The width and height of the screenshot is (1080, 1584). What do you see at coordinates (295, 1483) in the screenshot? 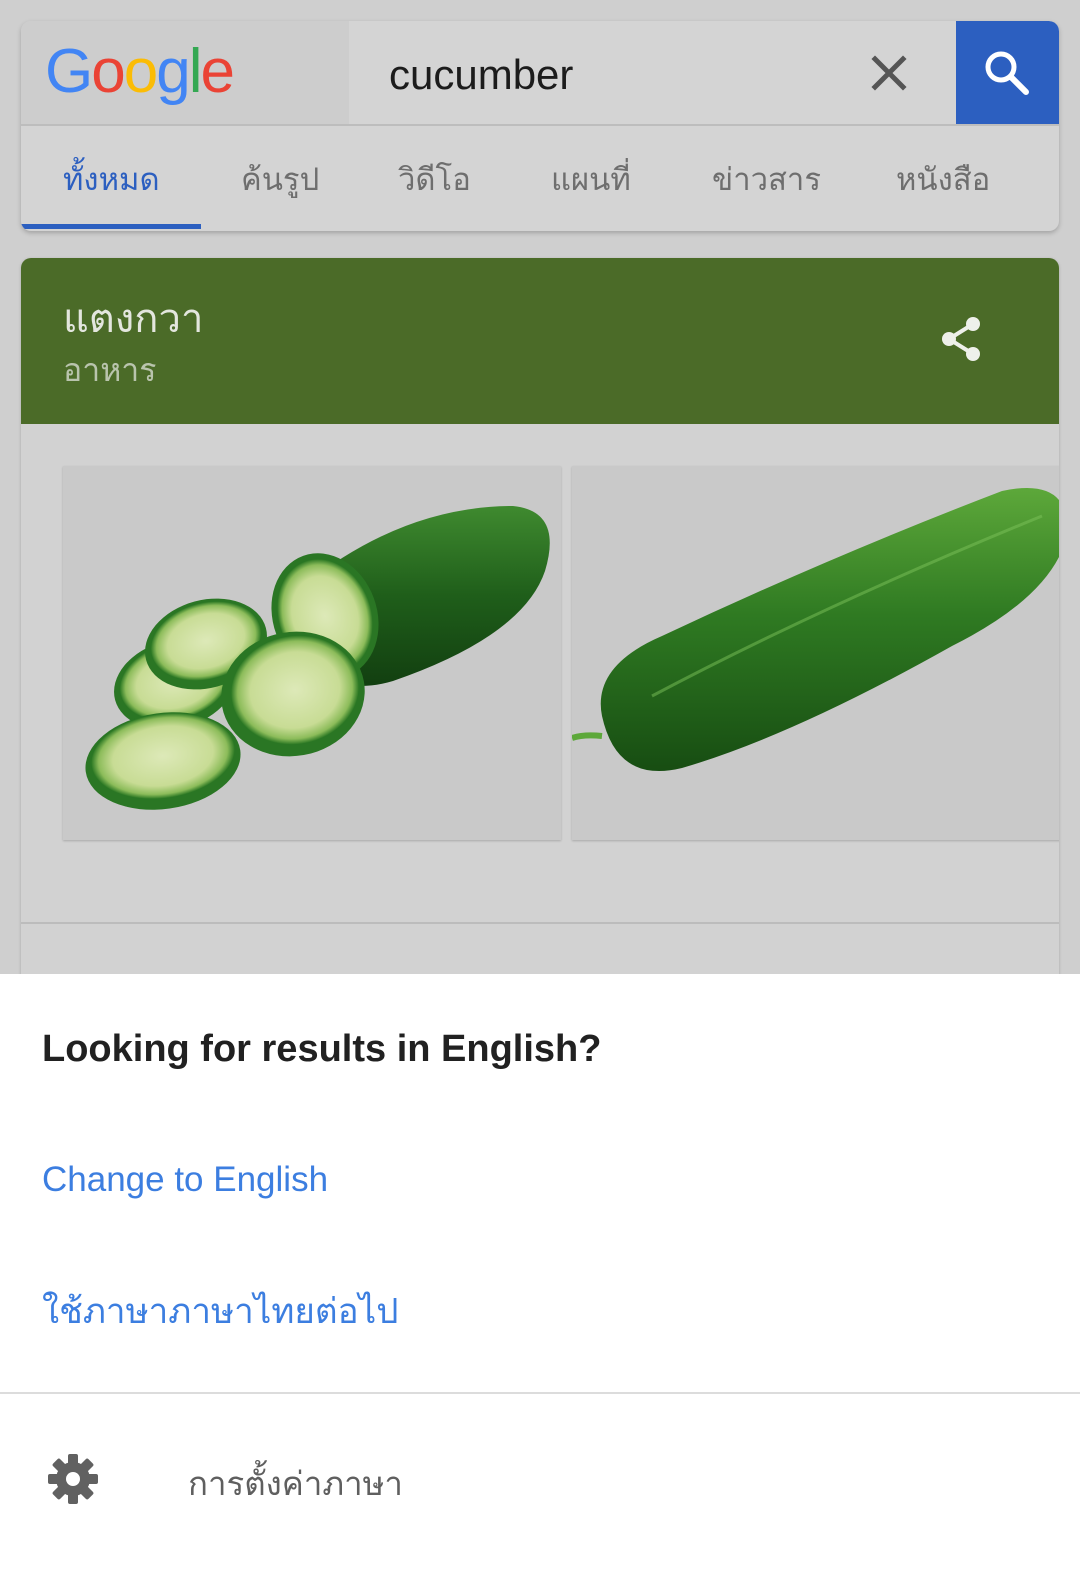
I see `language-settings-label: การตั้งค่าภาษา` at bounding box center [295, 1483].